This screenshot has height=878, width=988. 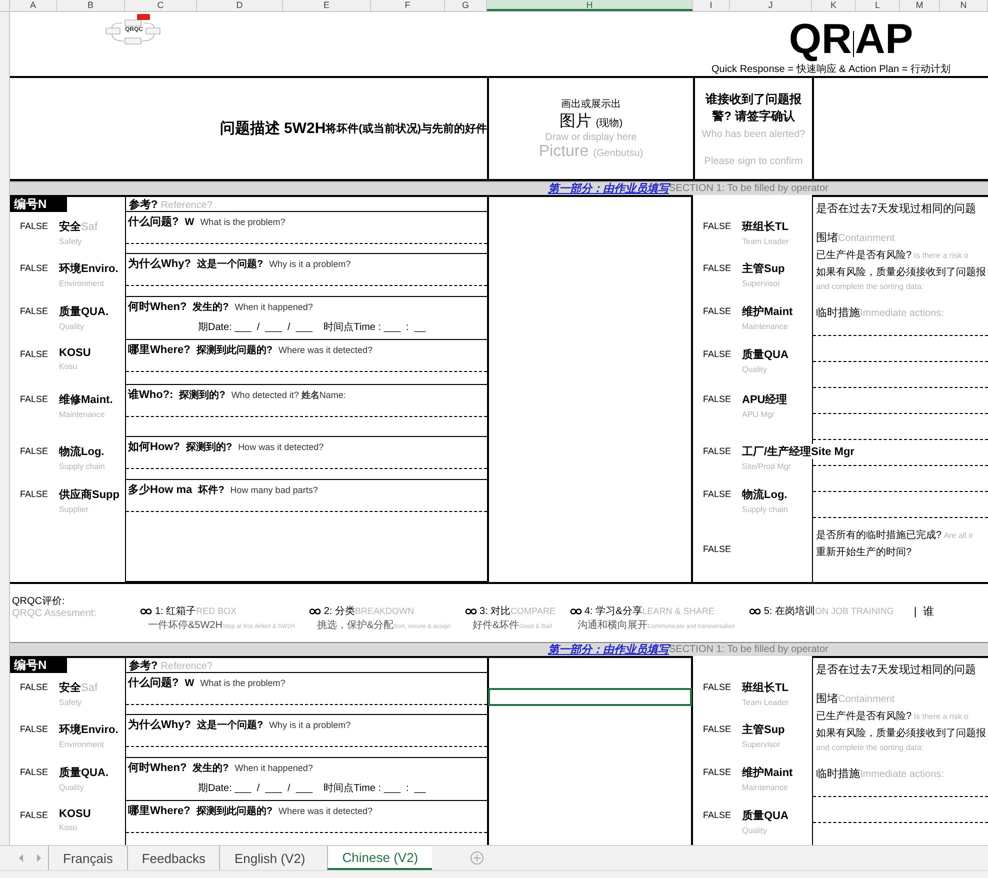 I want to click on department-hint: Supply chain, so click(x=82, y=466).